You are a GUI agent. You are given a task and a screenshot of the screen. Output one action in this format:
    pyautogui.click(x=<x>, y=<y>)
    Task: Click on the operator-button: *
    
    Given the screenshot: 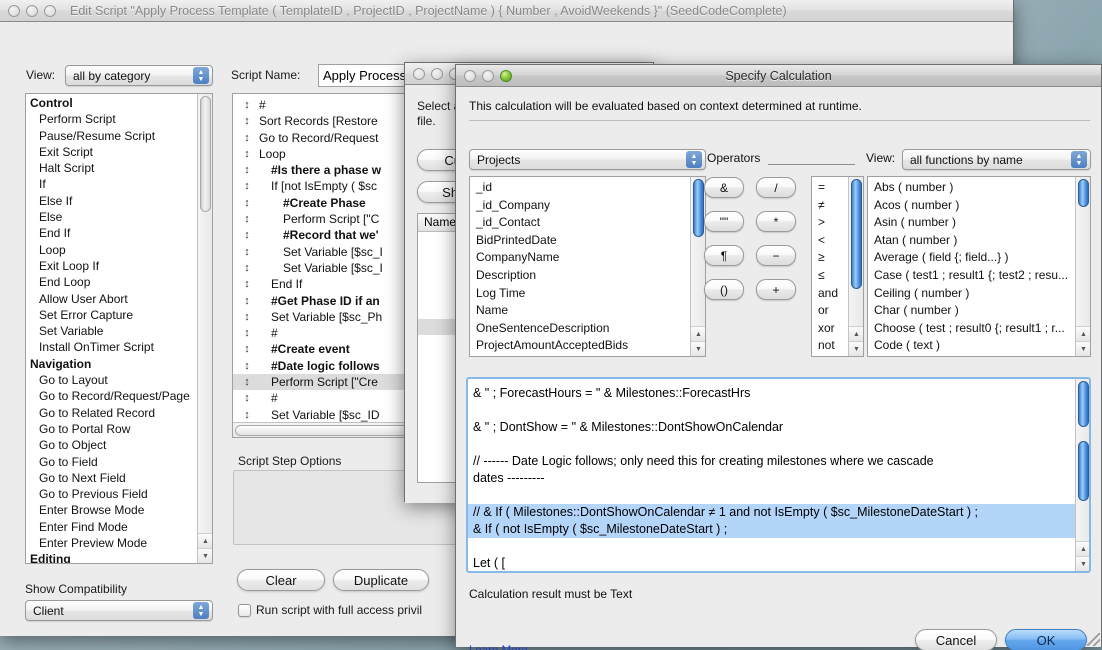 What is the action you would take?
    pyautogui.click(x=776, y=221)
    